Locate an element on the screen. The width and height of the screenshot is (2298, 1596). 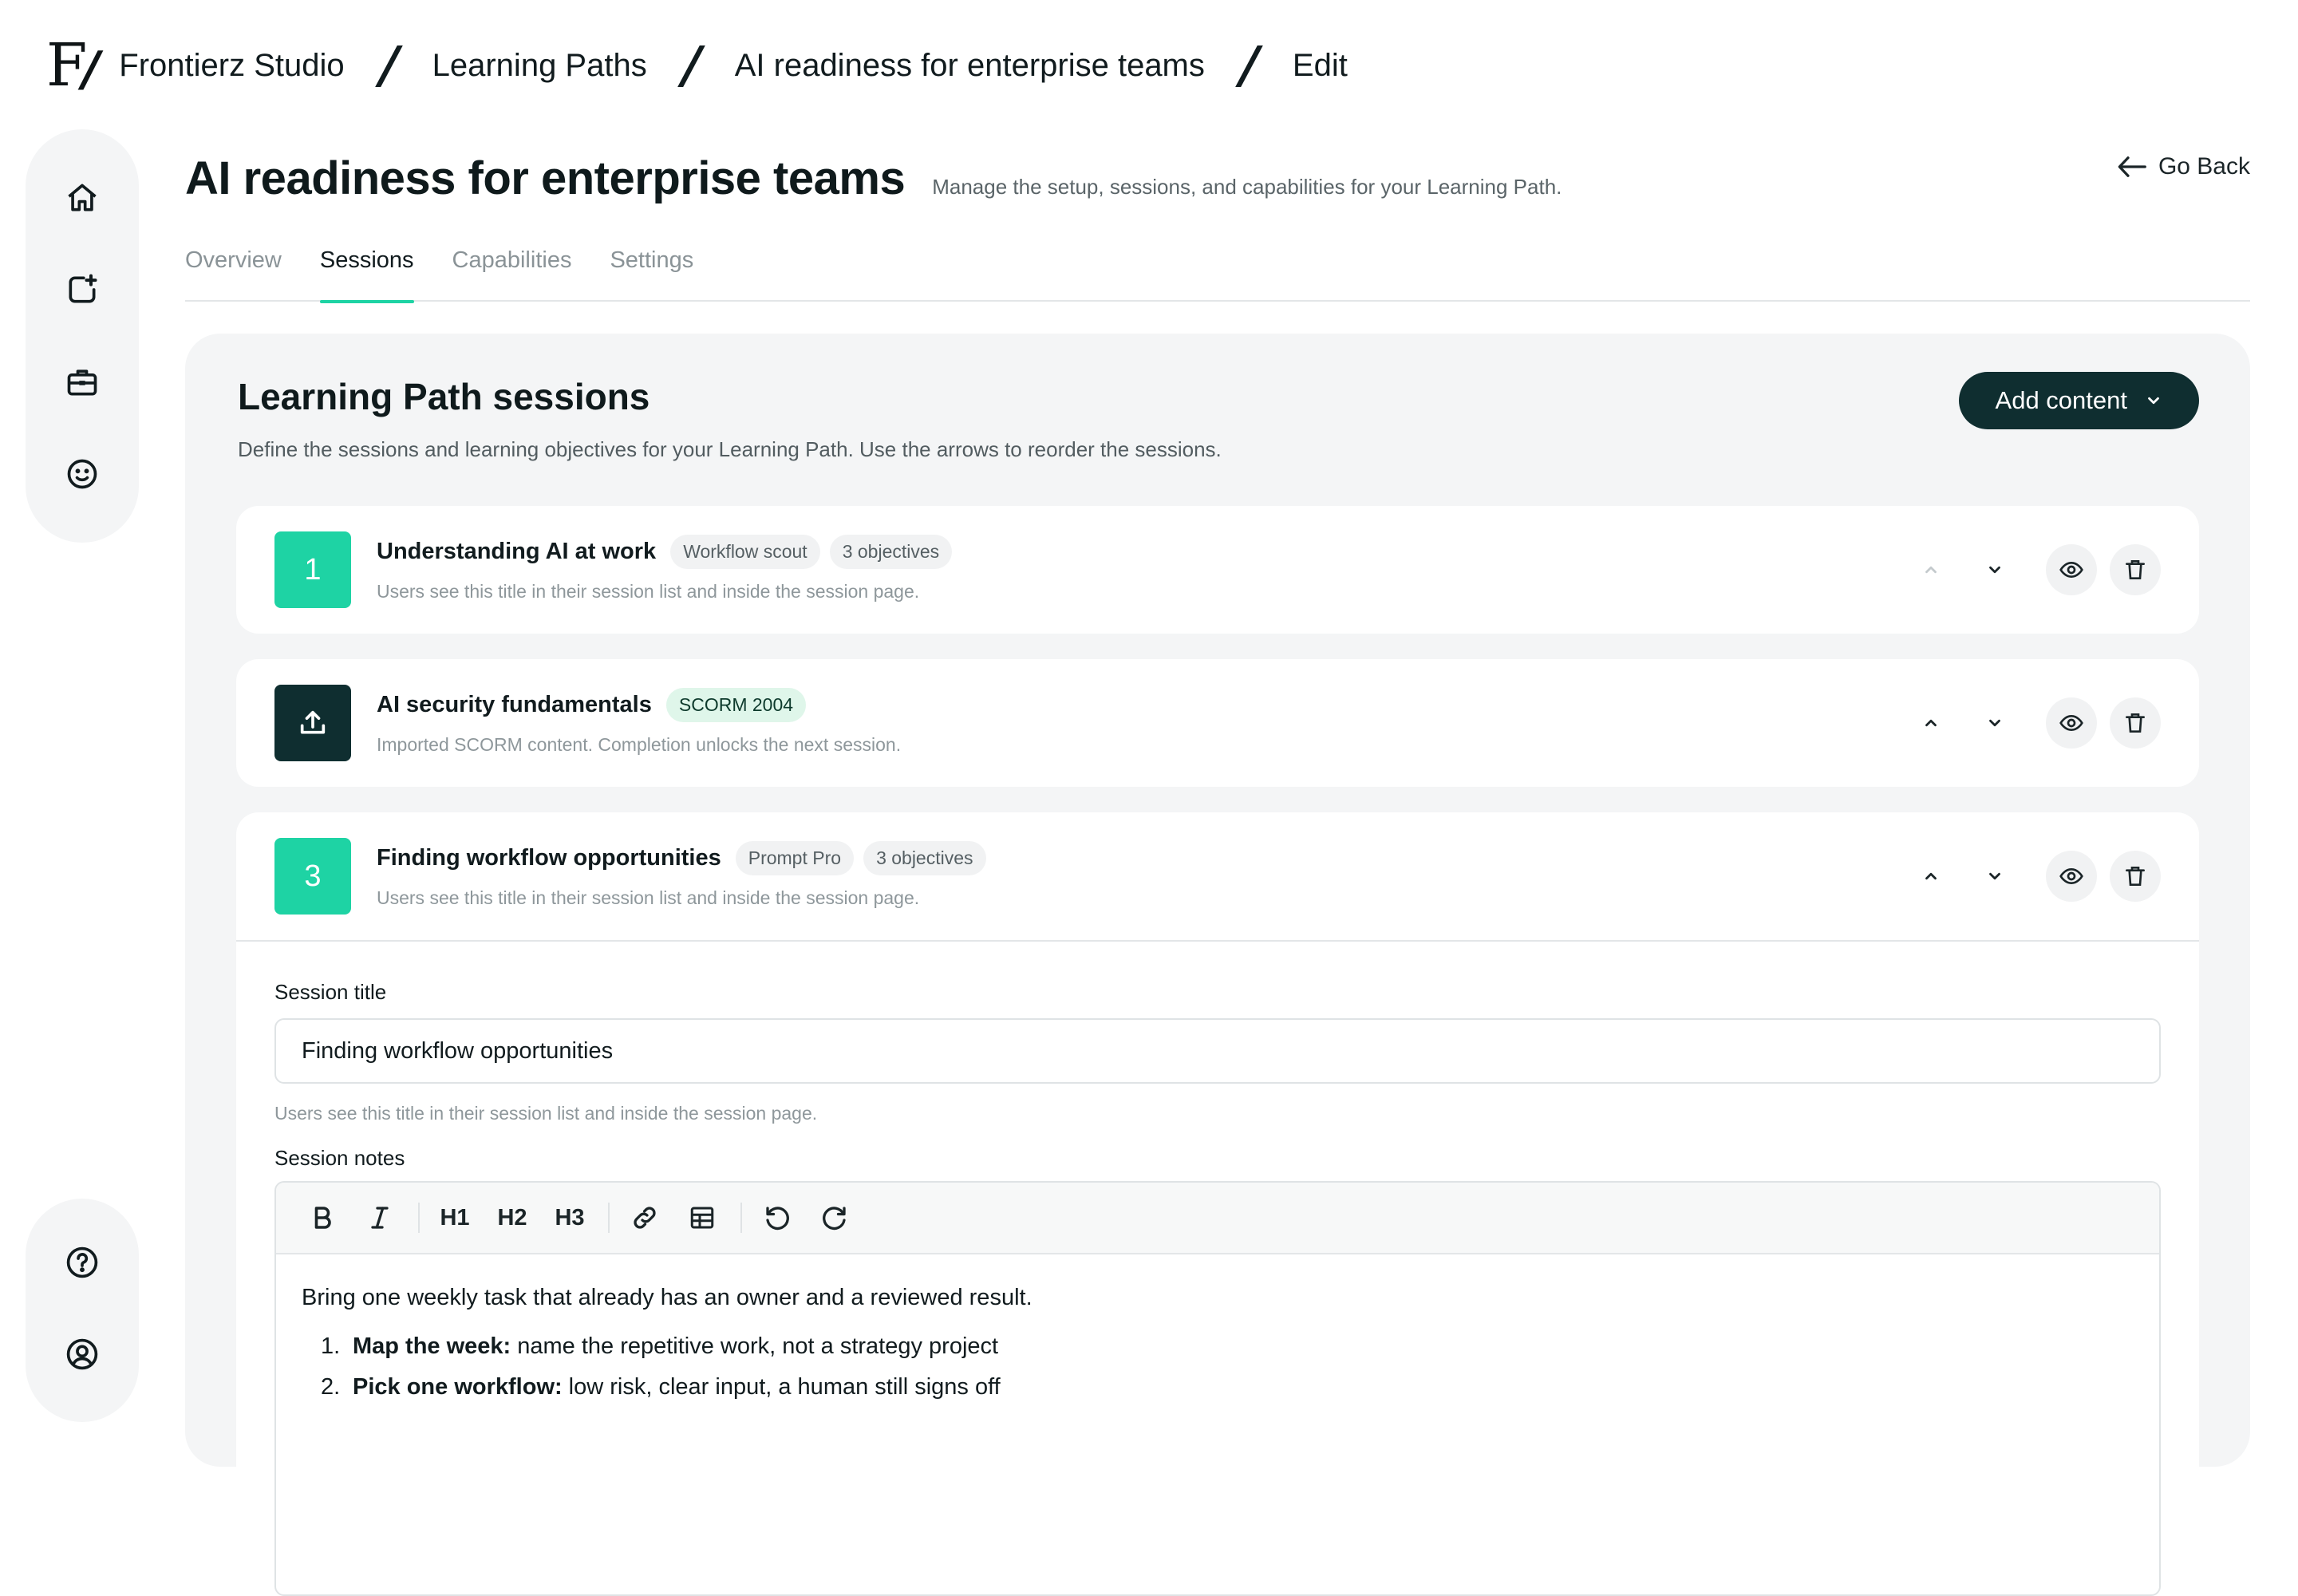
tab-sessions: Sessions is located at coordinates (366, 272).